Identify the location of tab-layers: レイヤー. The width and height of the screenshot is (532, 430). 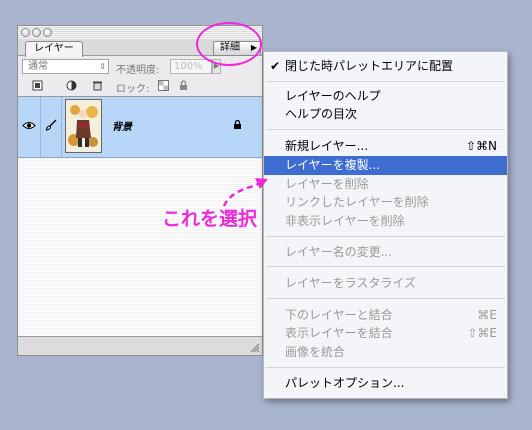
(54, 49).